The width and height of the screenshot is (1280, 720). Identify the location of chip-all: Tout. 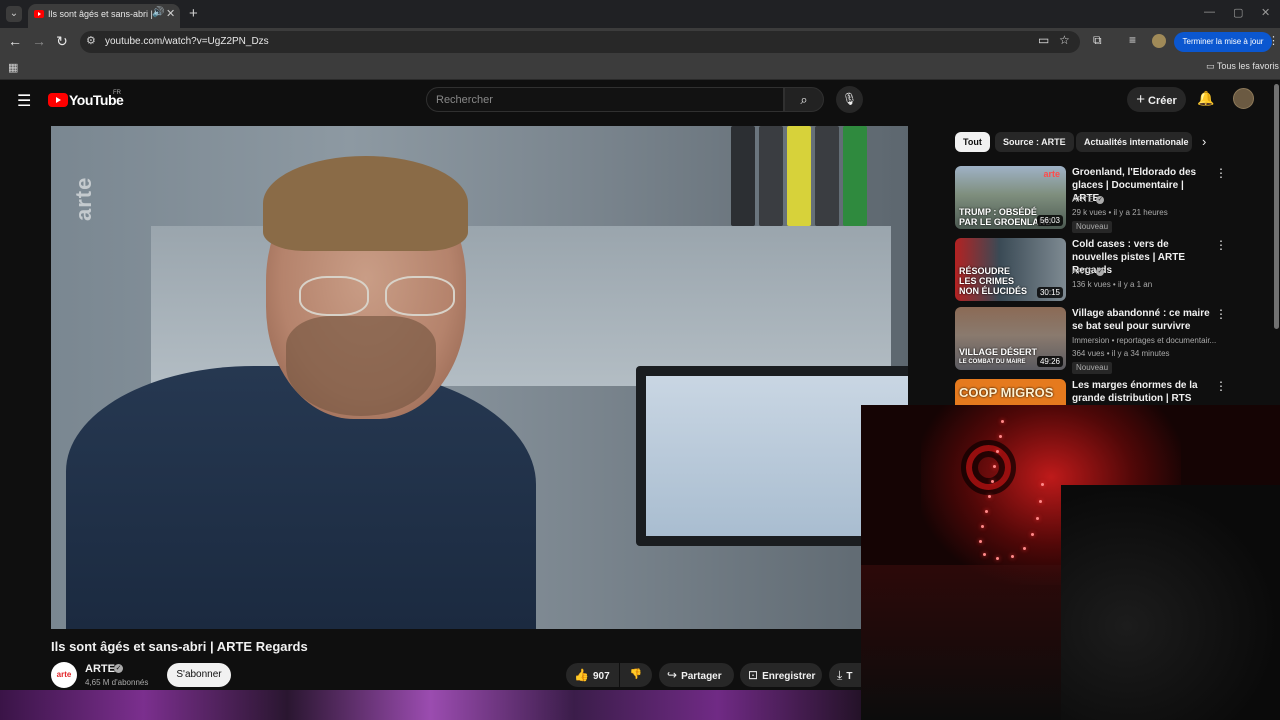
(972, 142).